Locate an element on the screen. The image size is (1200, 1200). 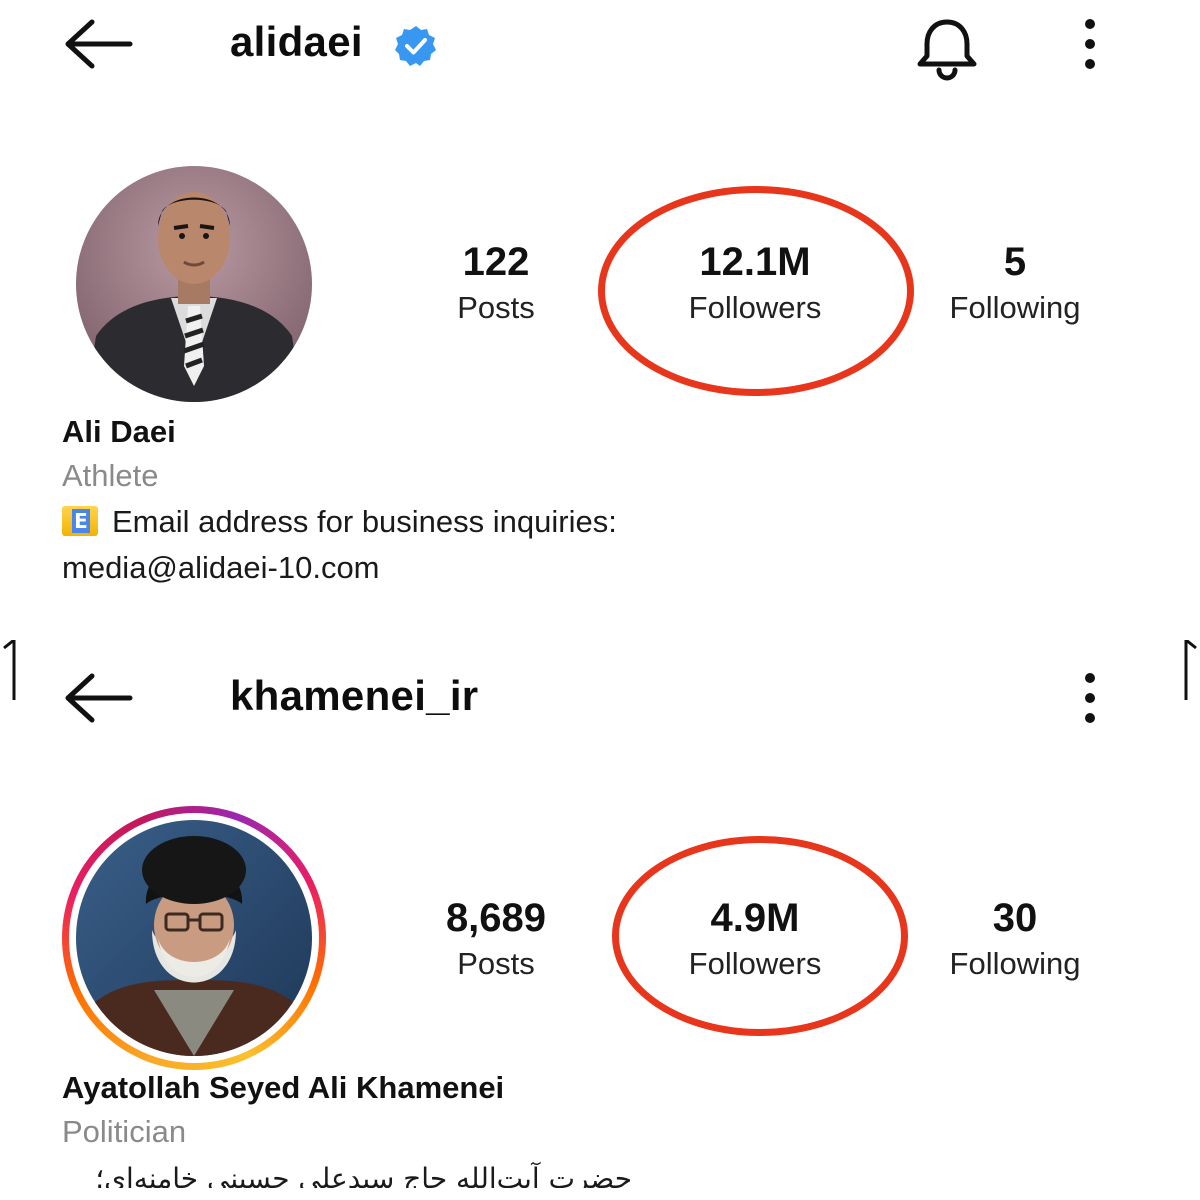
bio-text: Email address for business inquiries: is located at coordinates (364, 521).